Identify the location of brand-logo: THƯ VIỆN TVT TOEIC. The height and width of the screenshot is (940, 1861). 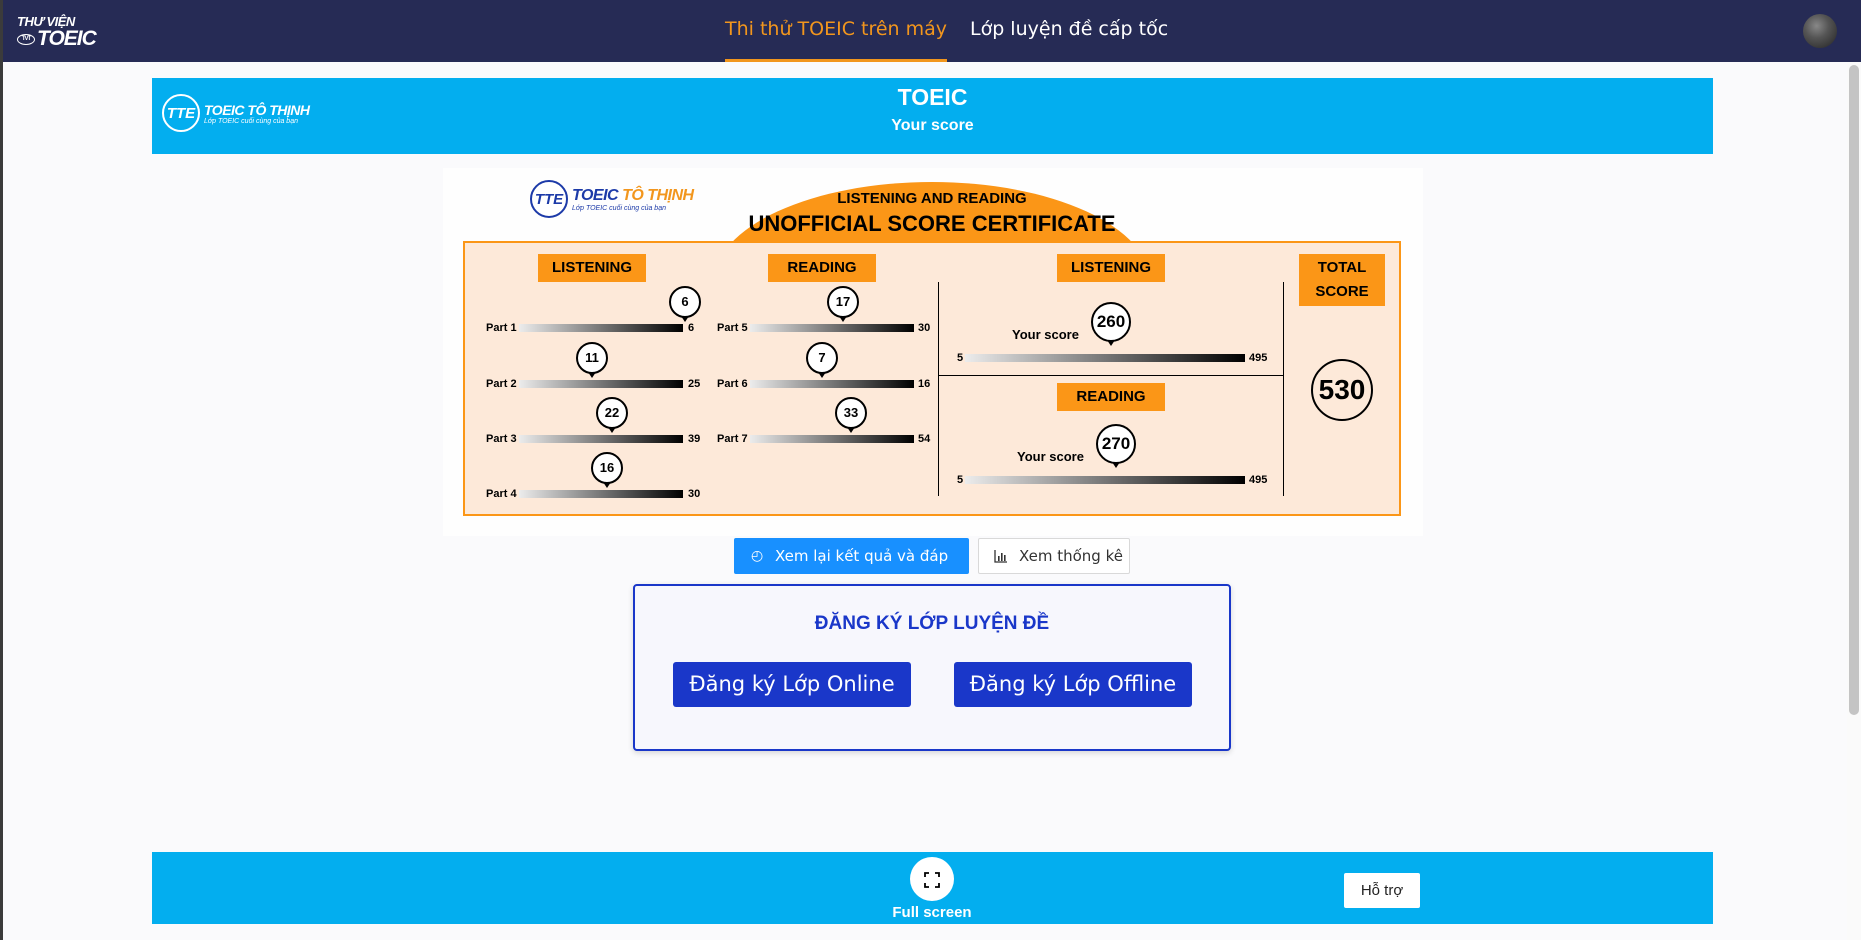
(57, 32).